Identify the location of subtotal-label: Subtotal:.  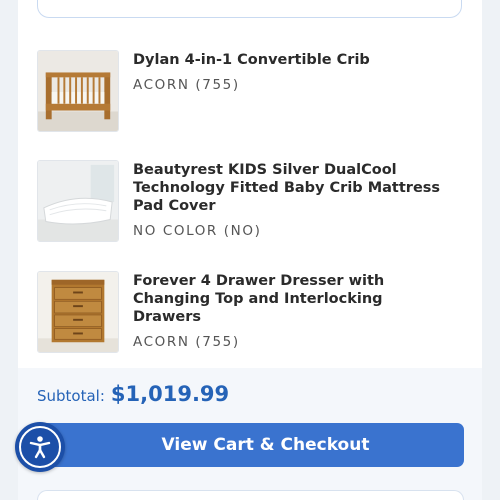
(71, 396).